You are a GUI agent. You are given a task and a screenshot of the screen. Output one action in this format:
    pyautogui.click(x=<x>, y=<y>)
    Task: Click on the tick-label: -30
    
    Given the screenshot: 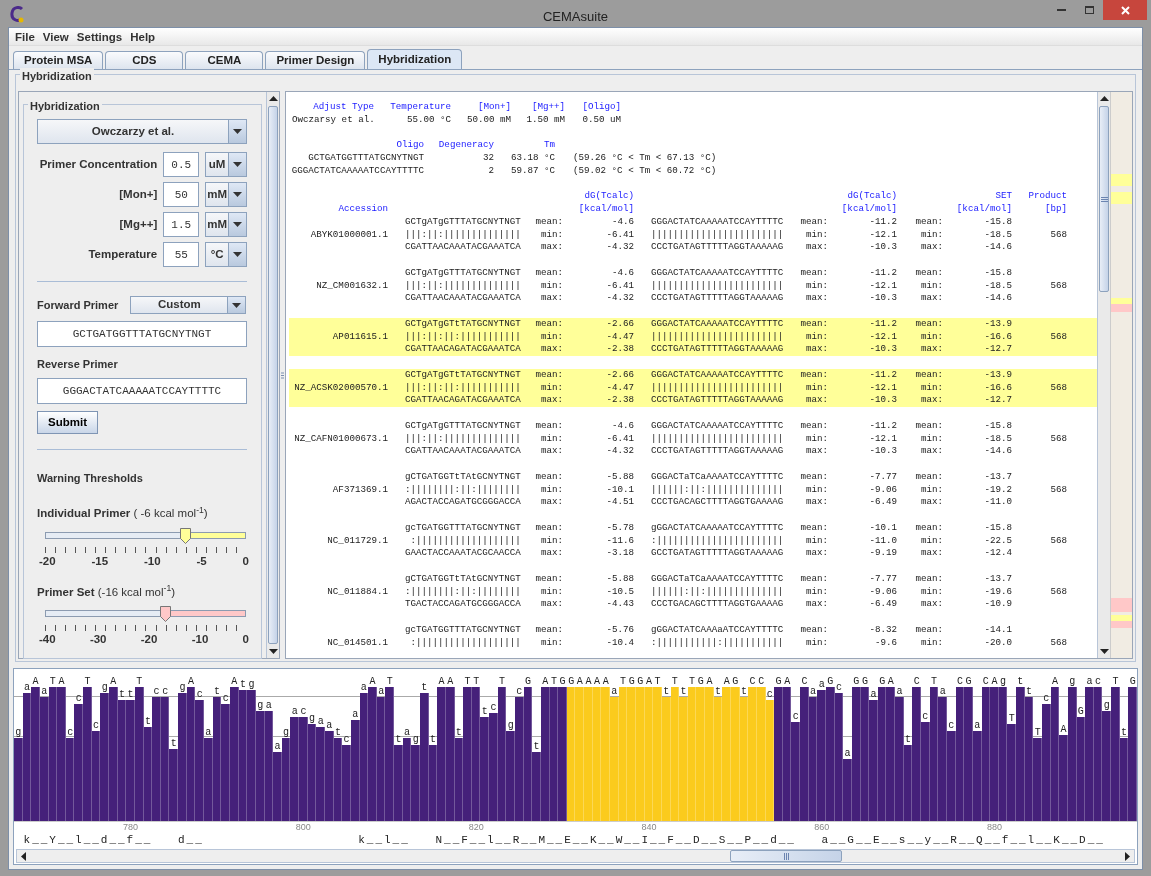 What is the action you would take?
    pyautogui.click(x=98, y=639)
    